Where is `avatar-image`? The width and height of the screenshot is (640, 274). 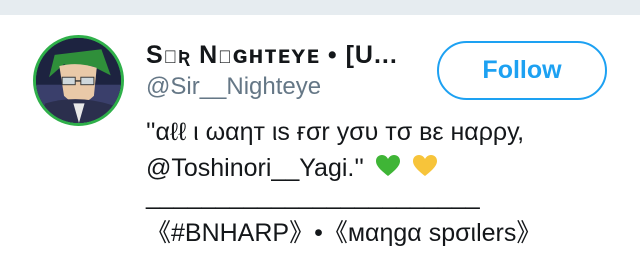
avatar-image is located at coordinates (78, 80).